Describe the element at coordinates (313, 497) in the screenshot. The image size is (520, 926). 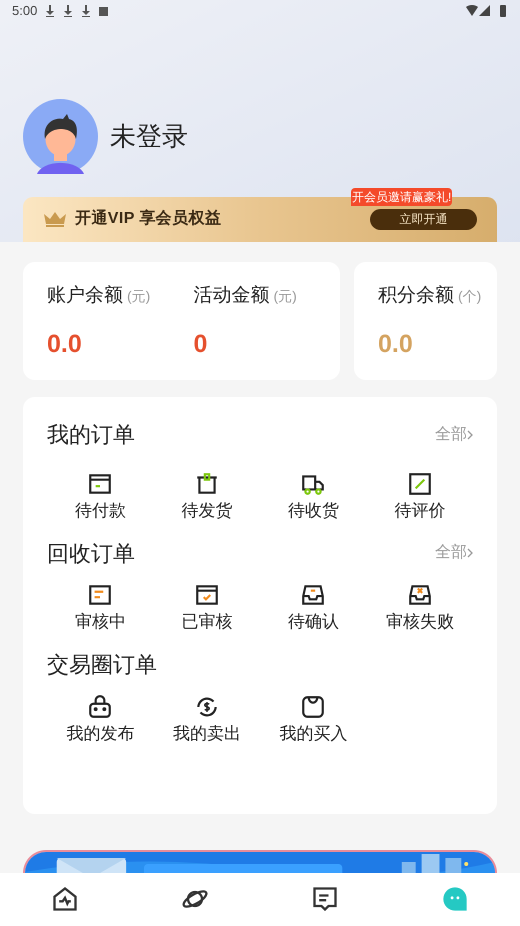
I see `order-shortcut: 待收货` at that location.